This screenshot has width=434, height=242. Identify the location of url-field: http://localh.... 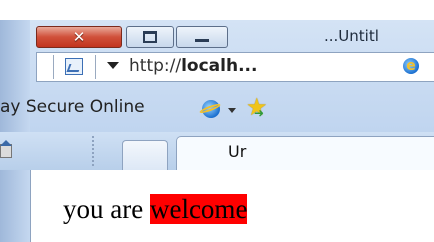
(193, 66).